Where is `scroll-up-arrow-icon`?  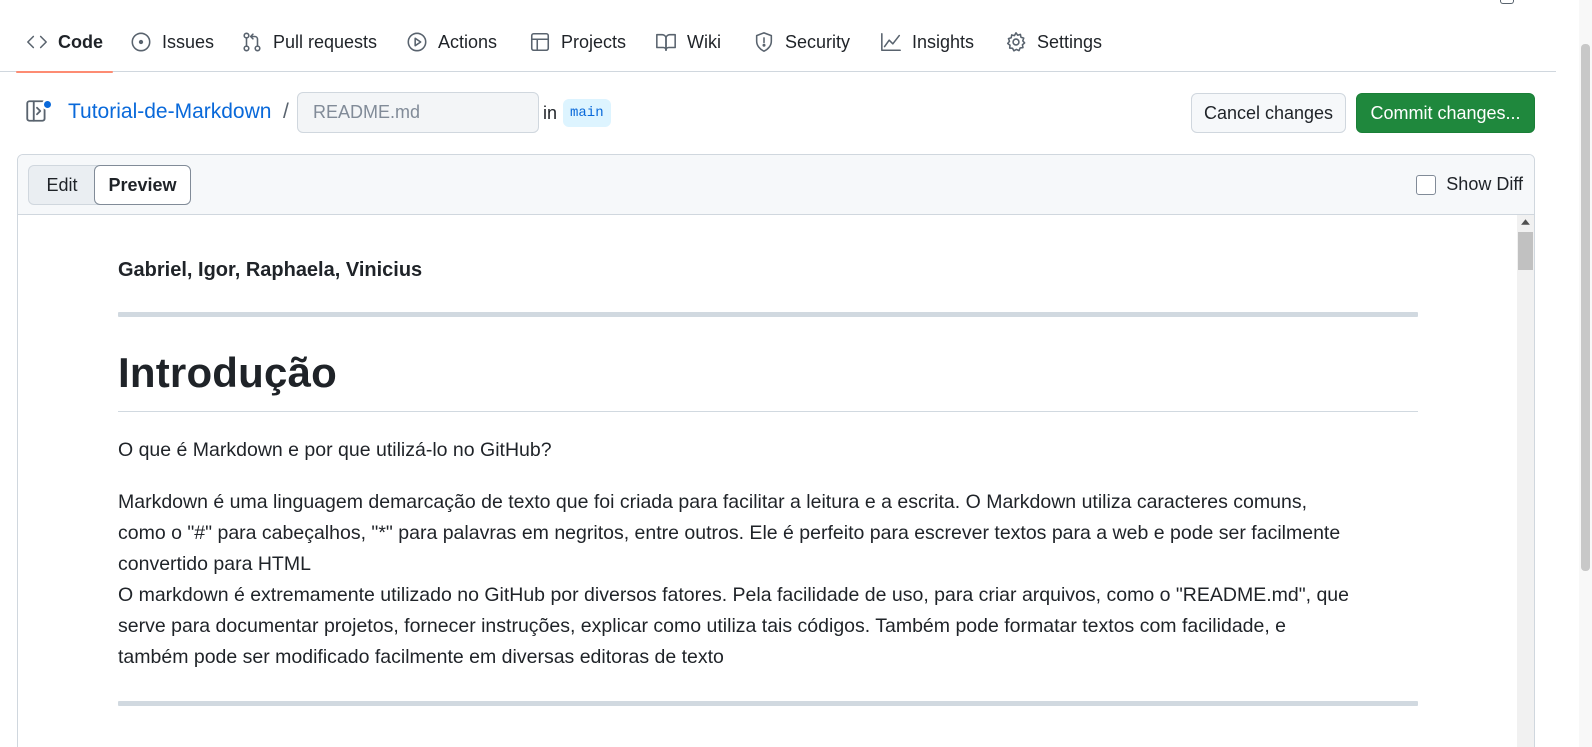 scroll-up-arrow-icon is located at coordinates (1525, 222).